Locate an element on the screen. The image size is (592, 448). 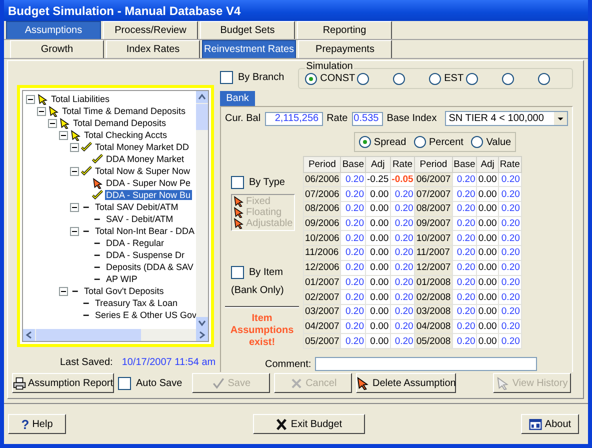
table-cell: 04/2007 is located at coordinates (322, 326).